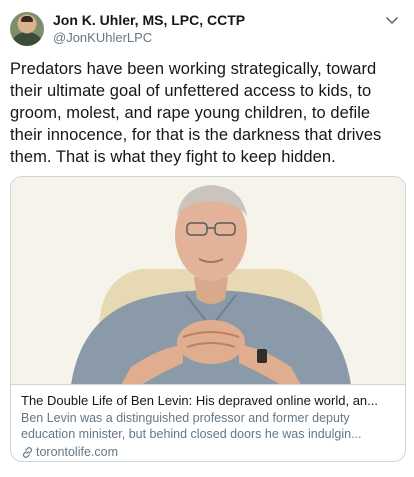  I want to click on link-icon, so click(27, 452).